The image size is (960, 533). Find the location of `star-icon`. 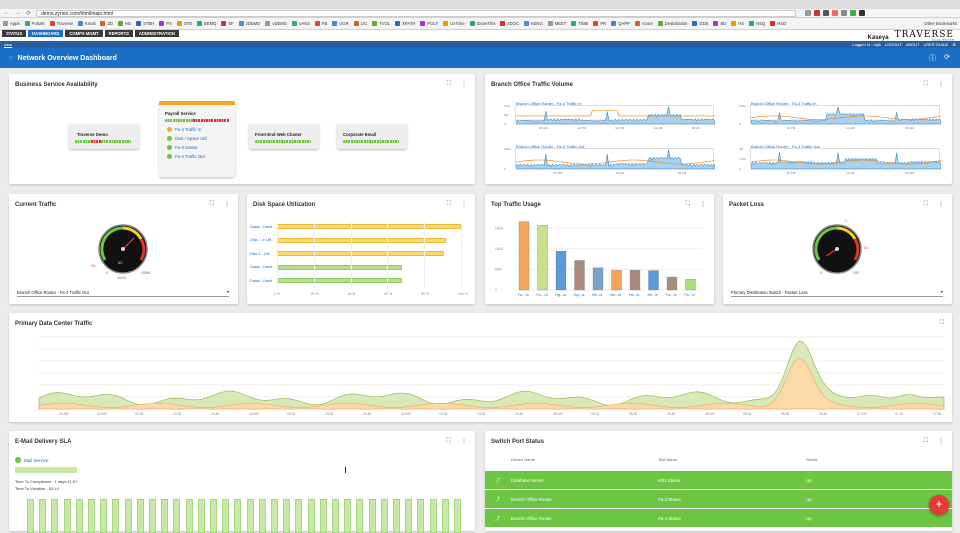

star-icon is located at coordinates (808, 13).